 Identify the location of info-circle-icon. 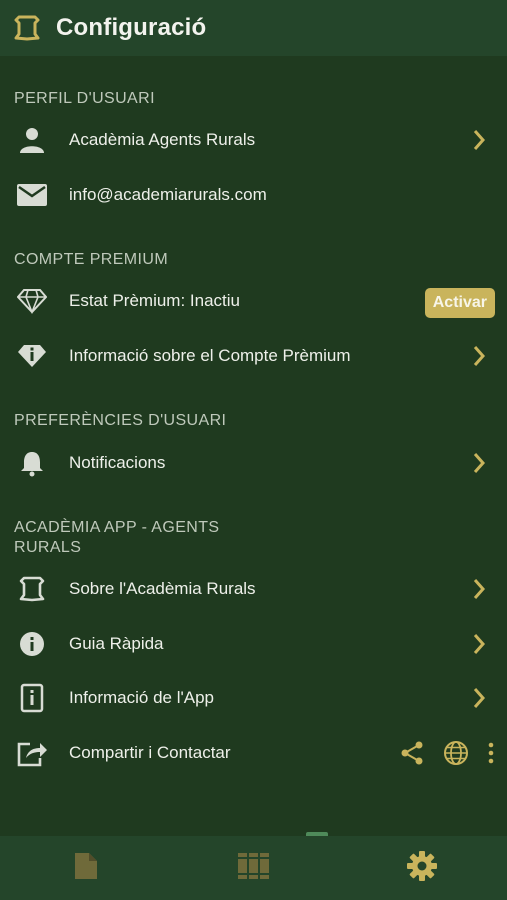
(32, 644).